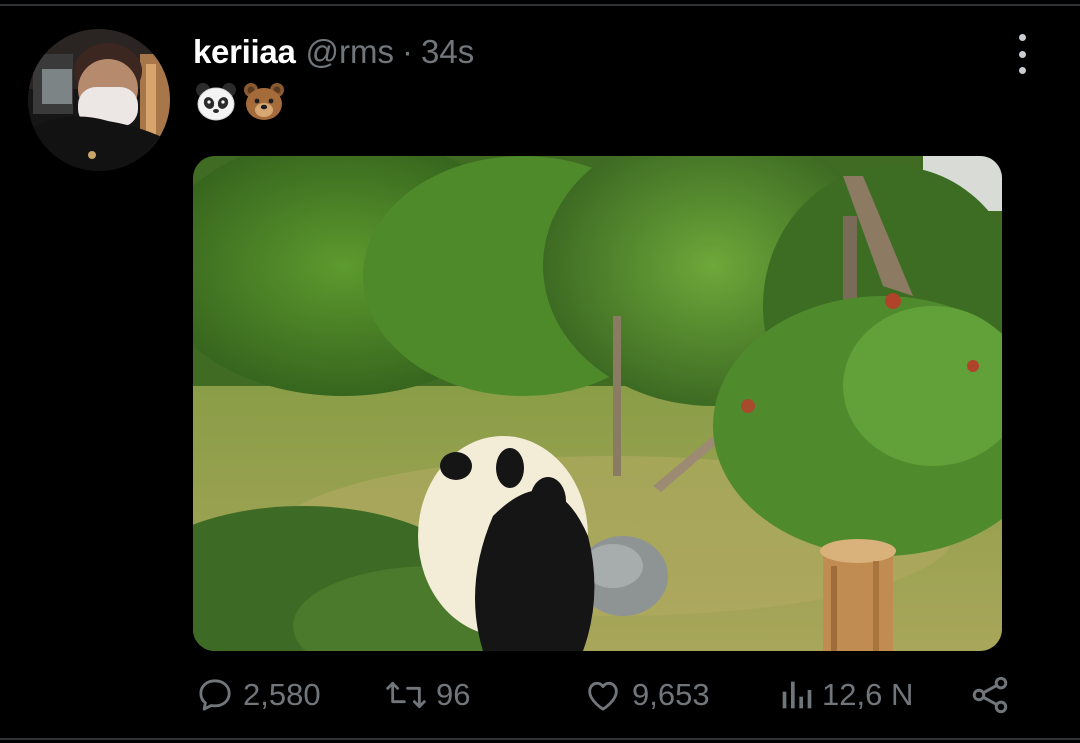 Image resolution: width=1080 pixels, height=743 pixels. Describe the element at coordinates (671, 694) in the screenshot. I see `like-count: 9,653` at that location.